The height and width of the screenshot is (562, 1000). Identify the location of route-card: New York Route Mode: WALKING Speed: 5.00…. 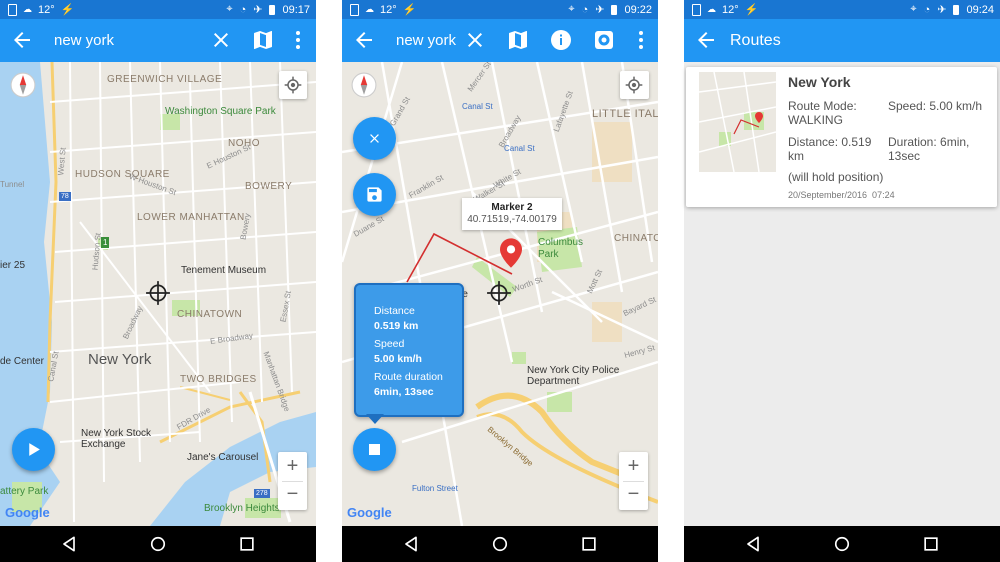
(841, 137).